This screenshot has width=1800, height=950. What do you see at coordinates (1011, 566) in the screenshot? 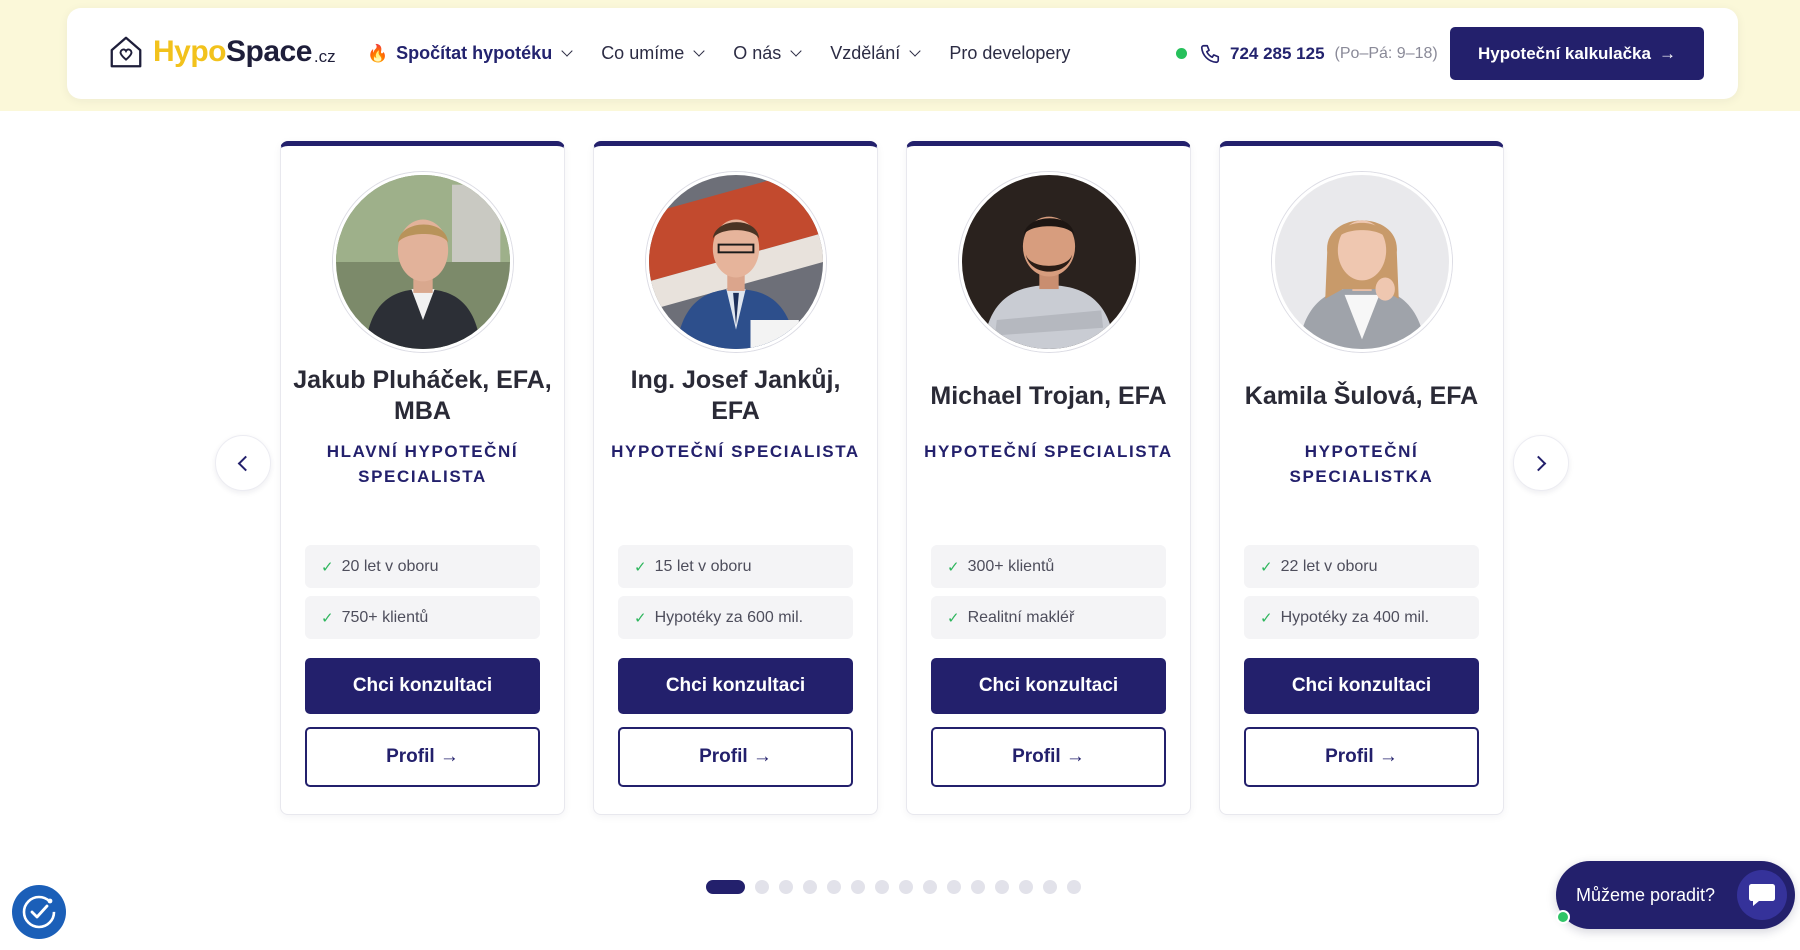
I see `stat-label: 300+ klientů` at bounding box center [1011, 566].